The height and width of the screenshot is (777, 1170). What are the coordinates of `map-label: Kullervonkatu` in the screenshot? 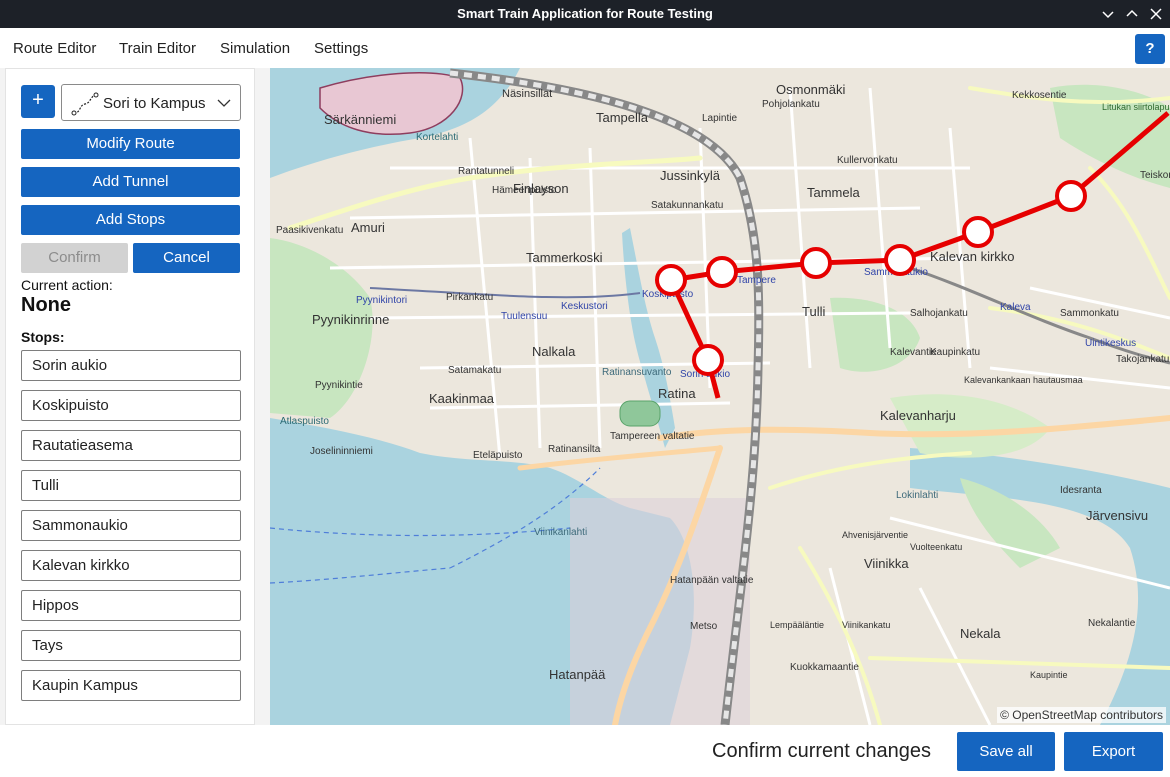 It's located at (867, 160).